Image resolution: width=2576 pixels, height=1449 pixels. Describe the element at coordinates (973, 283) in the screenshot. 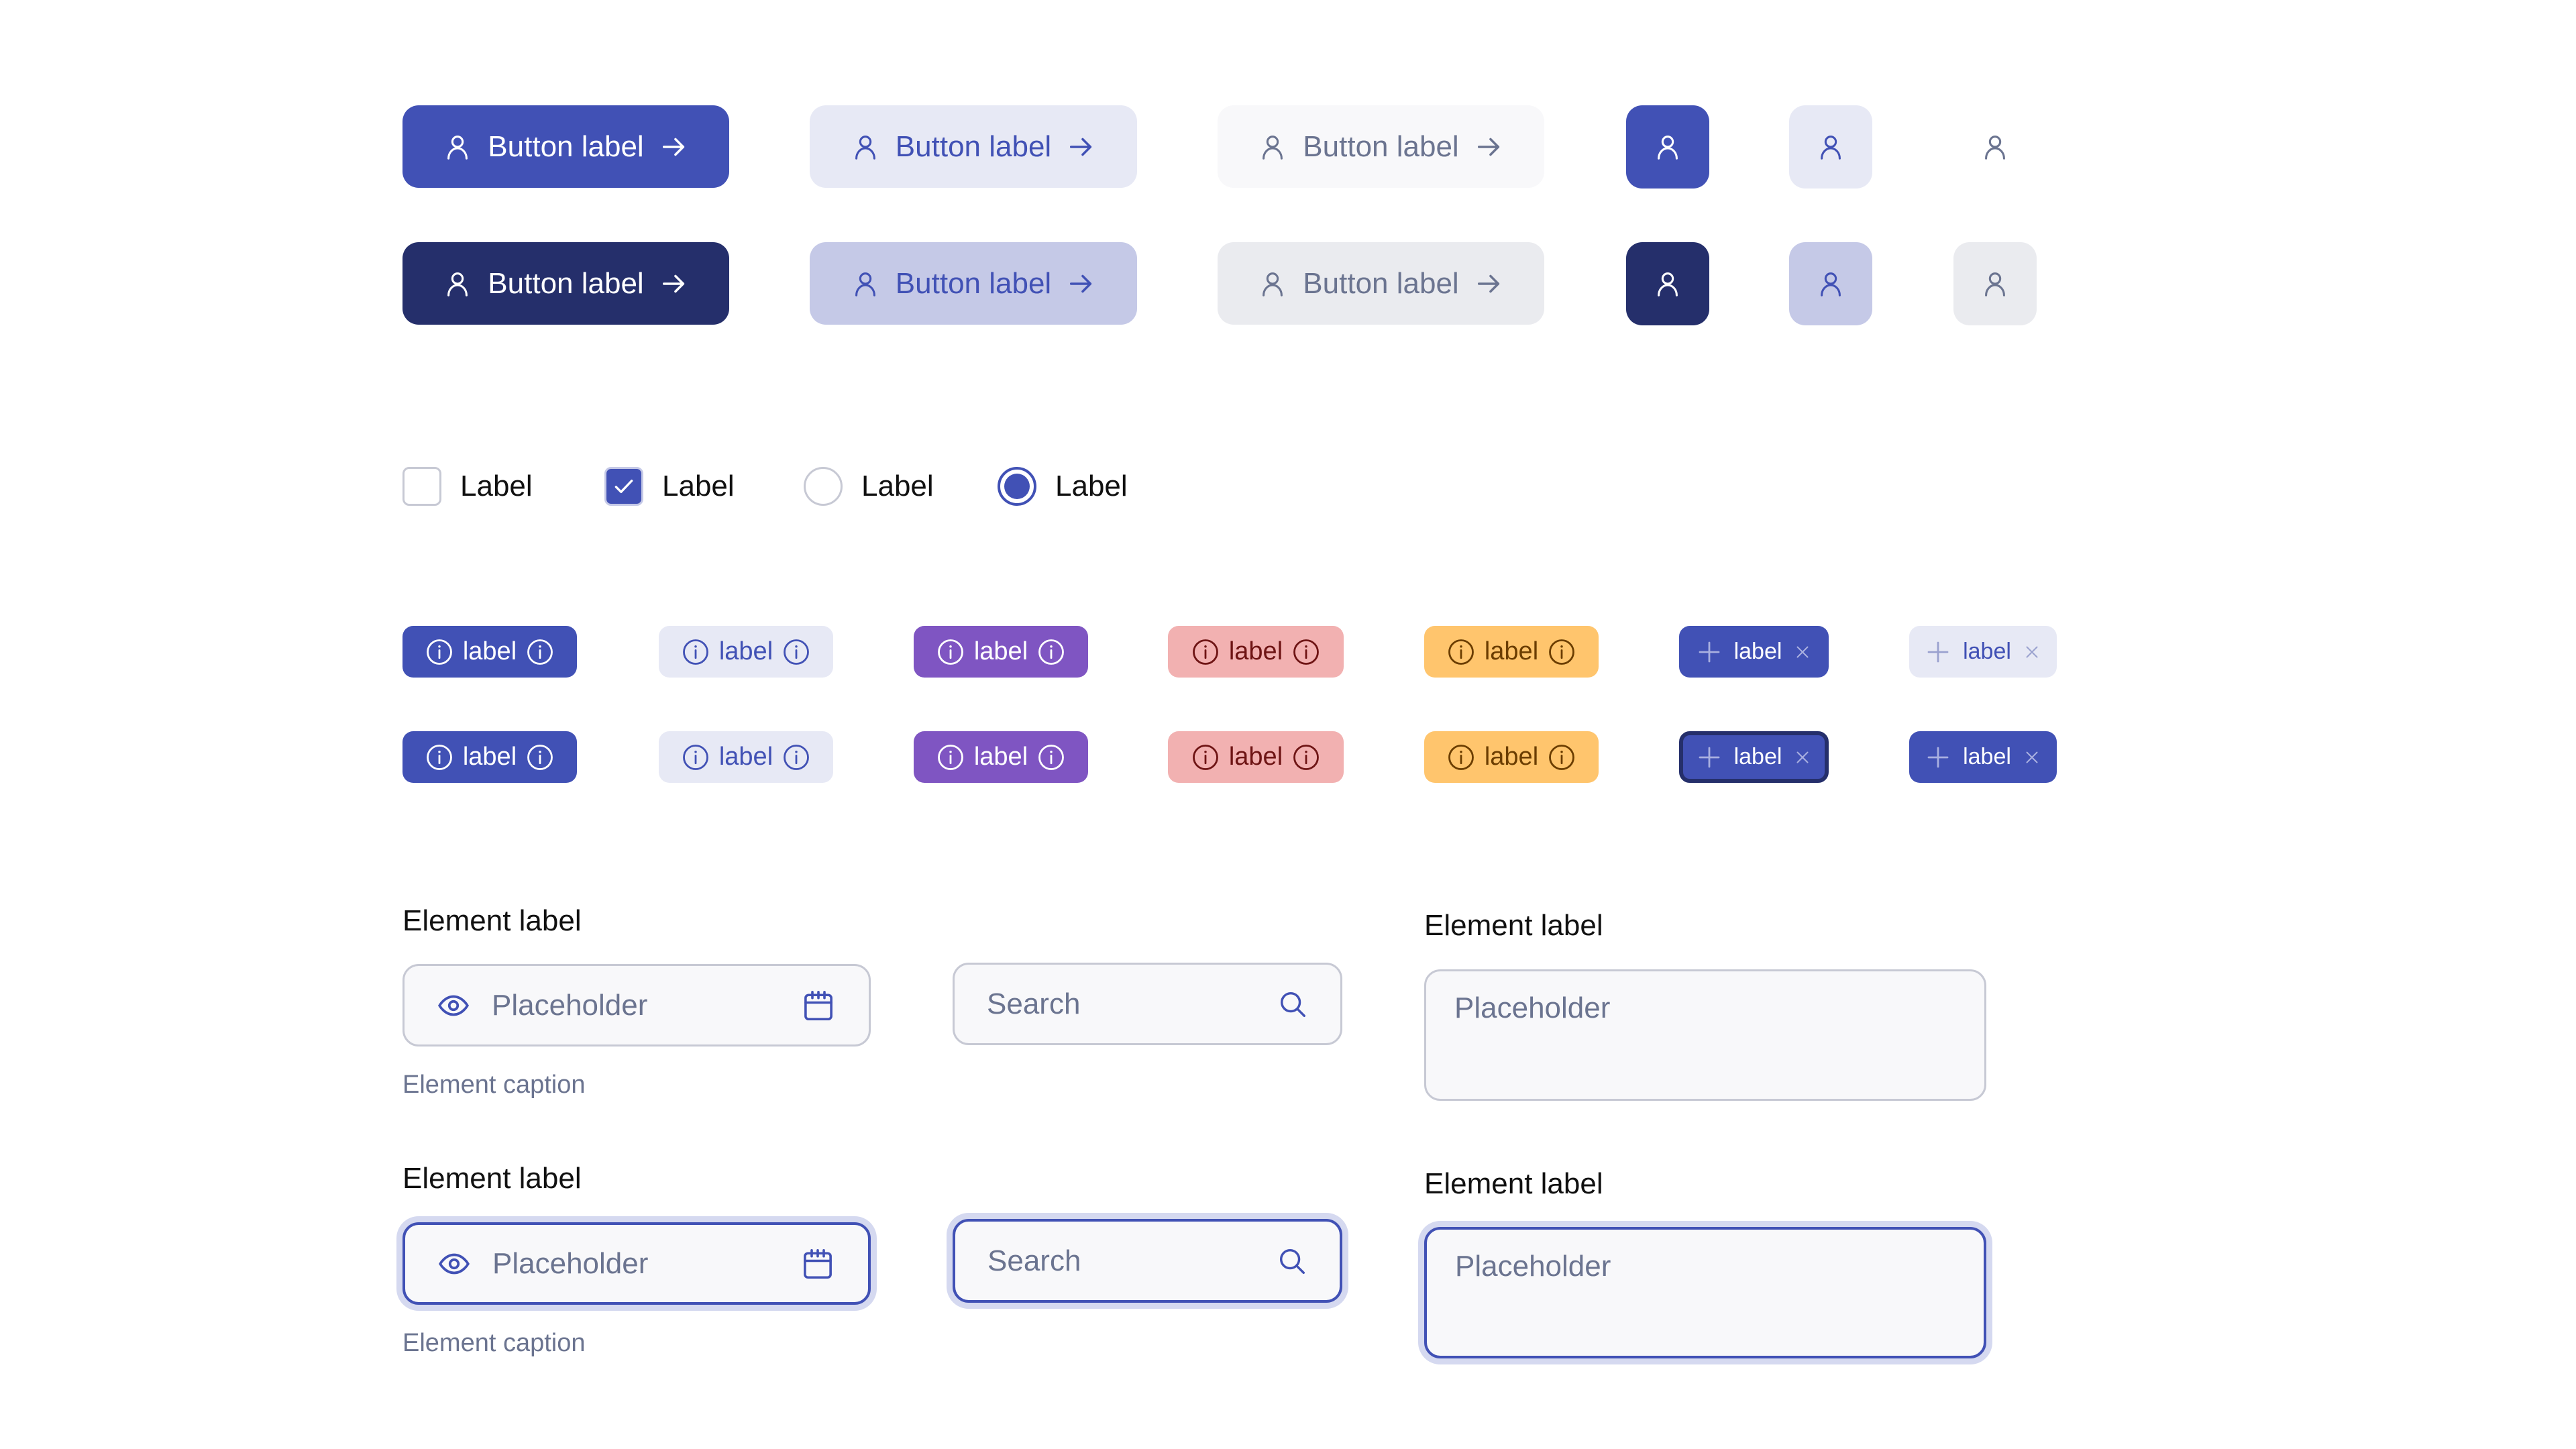

I see `secondary-button-pressed: Button label` at that location.